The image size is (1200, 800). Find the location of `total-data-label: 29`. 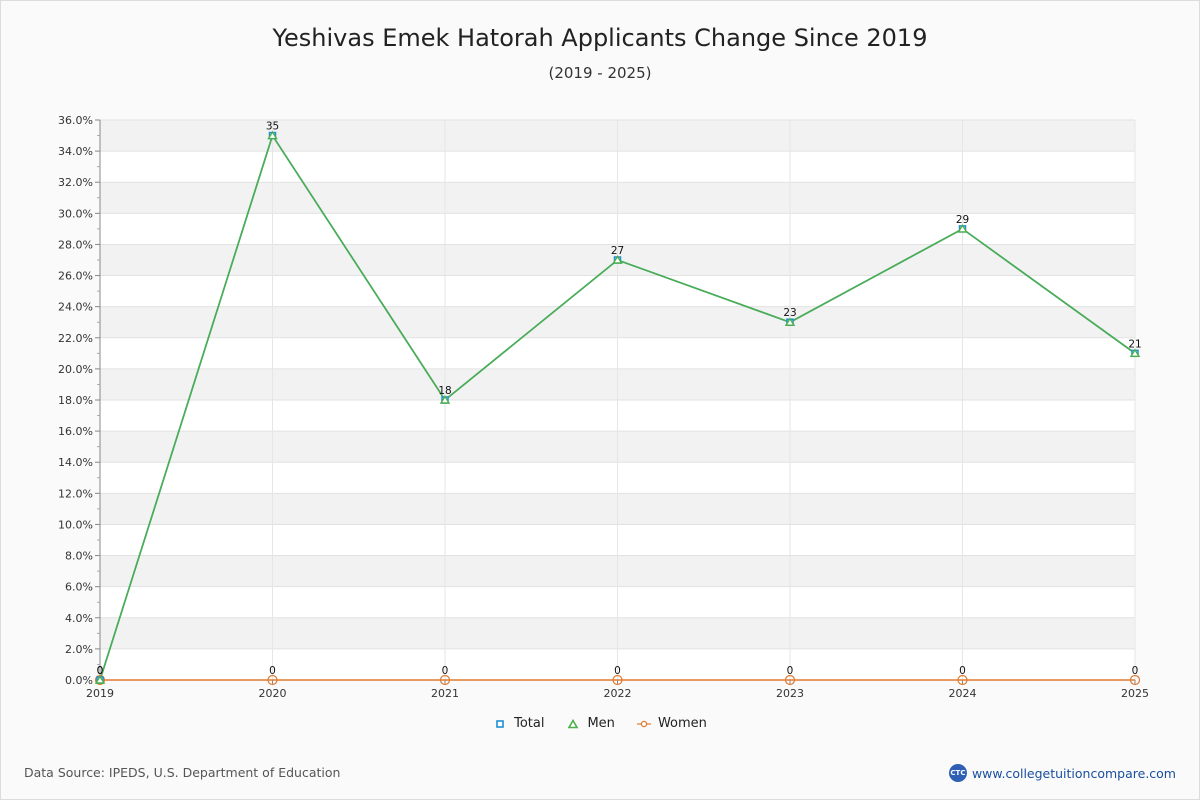

total-data-label: 29 is located at coordinates (962, 220).